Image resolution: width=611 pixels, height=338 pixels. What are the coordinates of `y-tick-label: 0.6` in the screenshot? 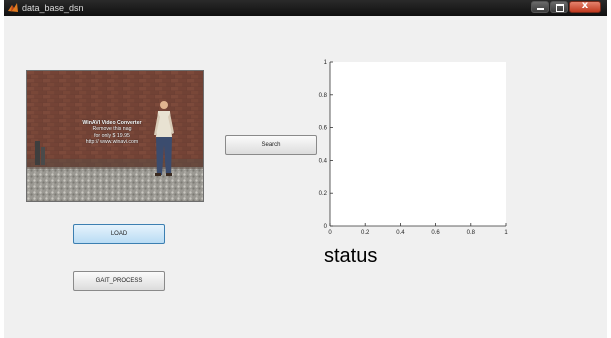 It's located at (323, 129).